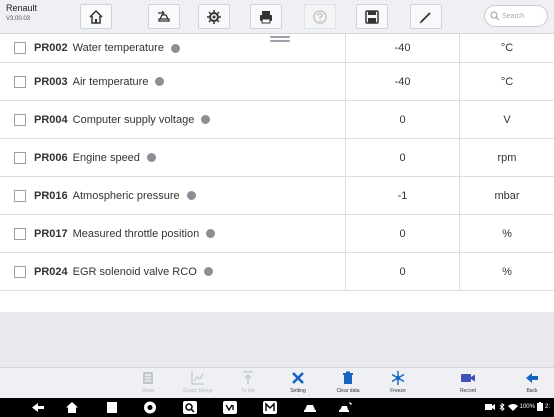 Image resolution: width=554 pixels, height=417 pixels. What do you see at coordinates (277, 120) in the screenshot?
I see `table-row: PR004 Computer supply voltage 0 V` at bounding box center [277, 120].